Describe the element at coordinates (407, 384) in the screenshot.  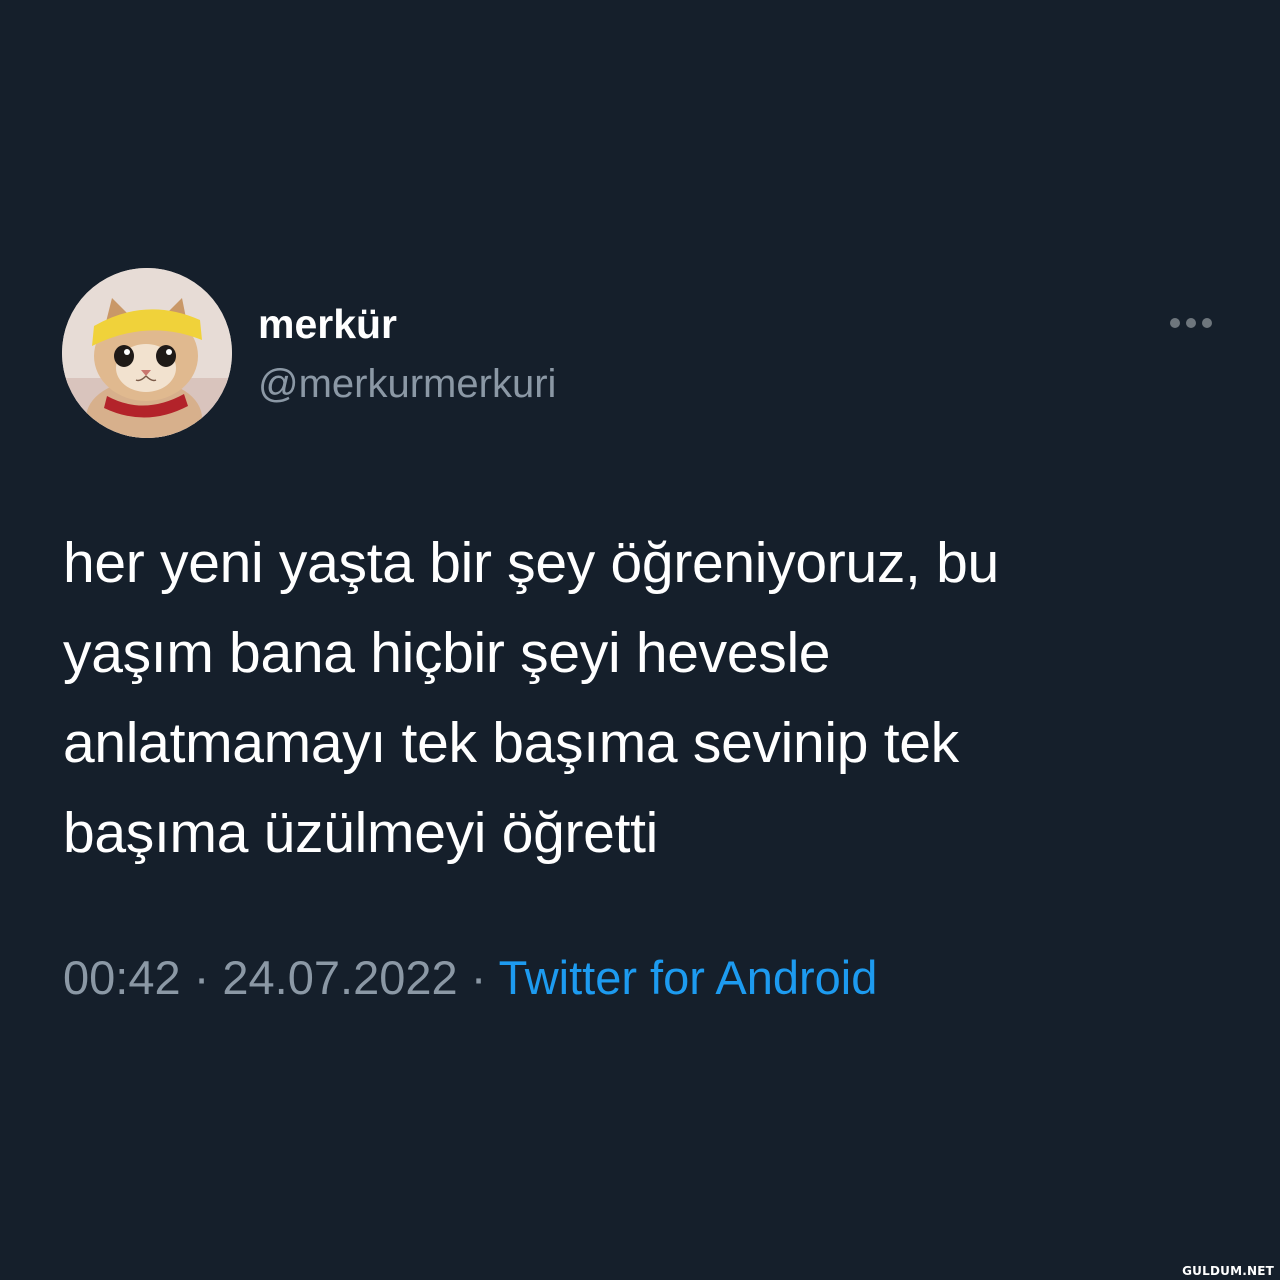
I see `user-handle: @merkurmerkuri` at that location.